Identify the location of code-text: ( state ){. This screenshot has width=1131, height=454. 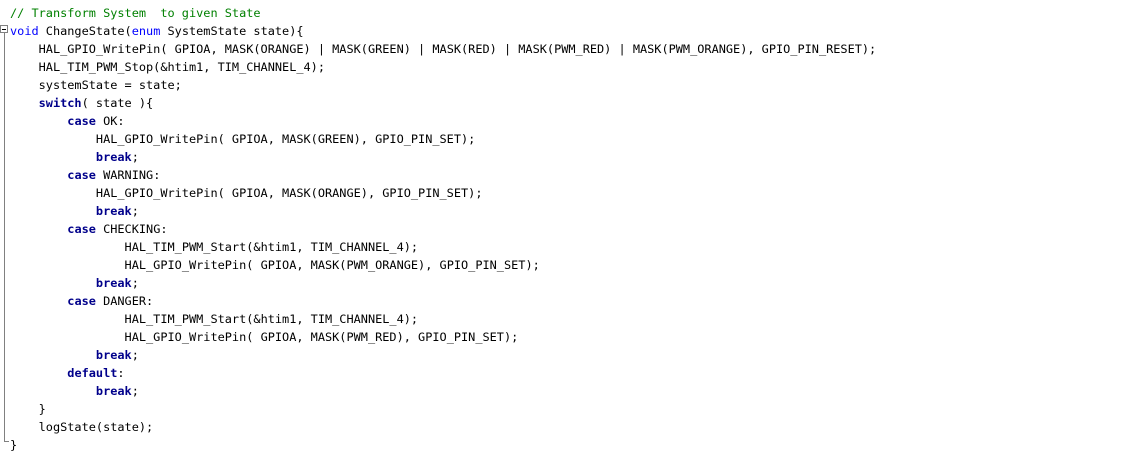
(117, 103).